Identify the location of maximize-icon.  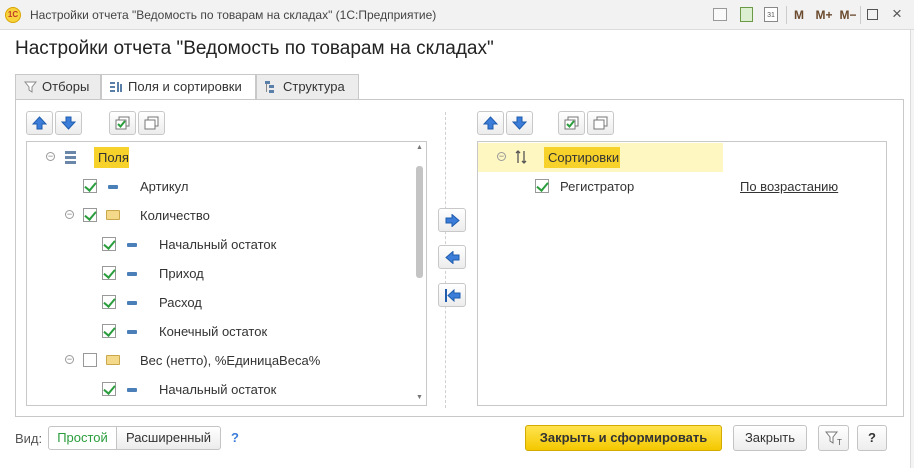
(872, 14).